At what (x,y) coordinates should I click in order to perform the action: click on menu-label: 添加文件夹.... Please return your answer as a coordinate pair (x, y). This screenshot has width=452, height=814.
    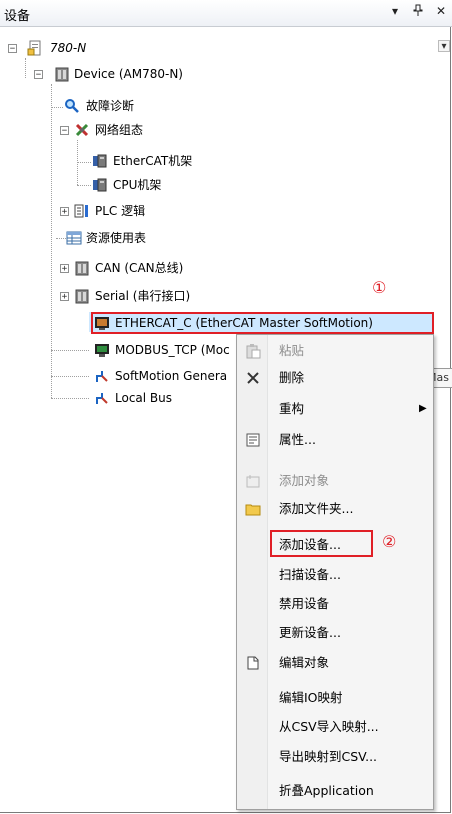
    Looking at the image, I should click on (316, 508).